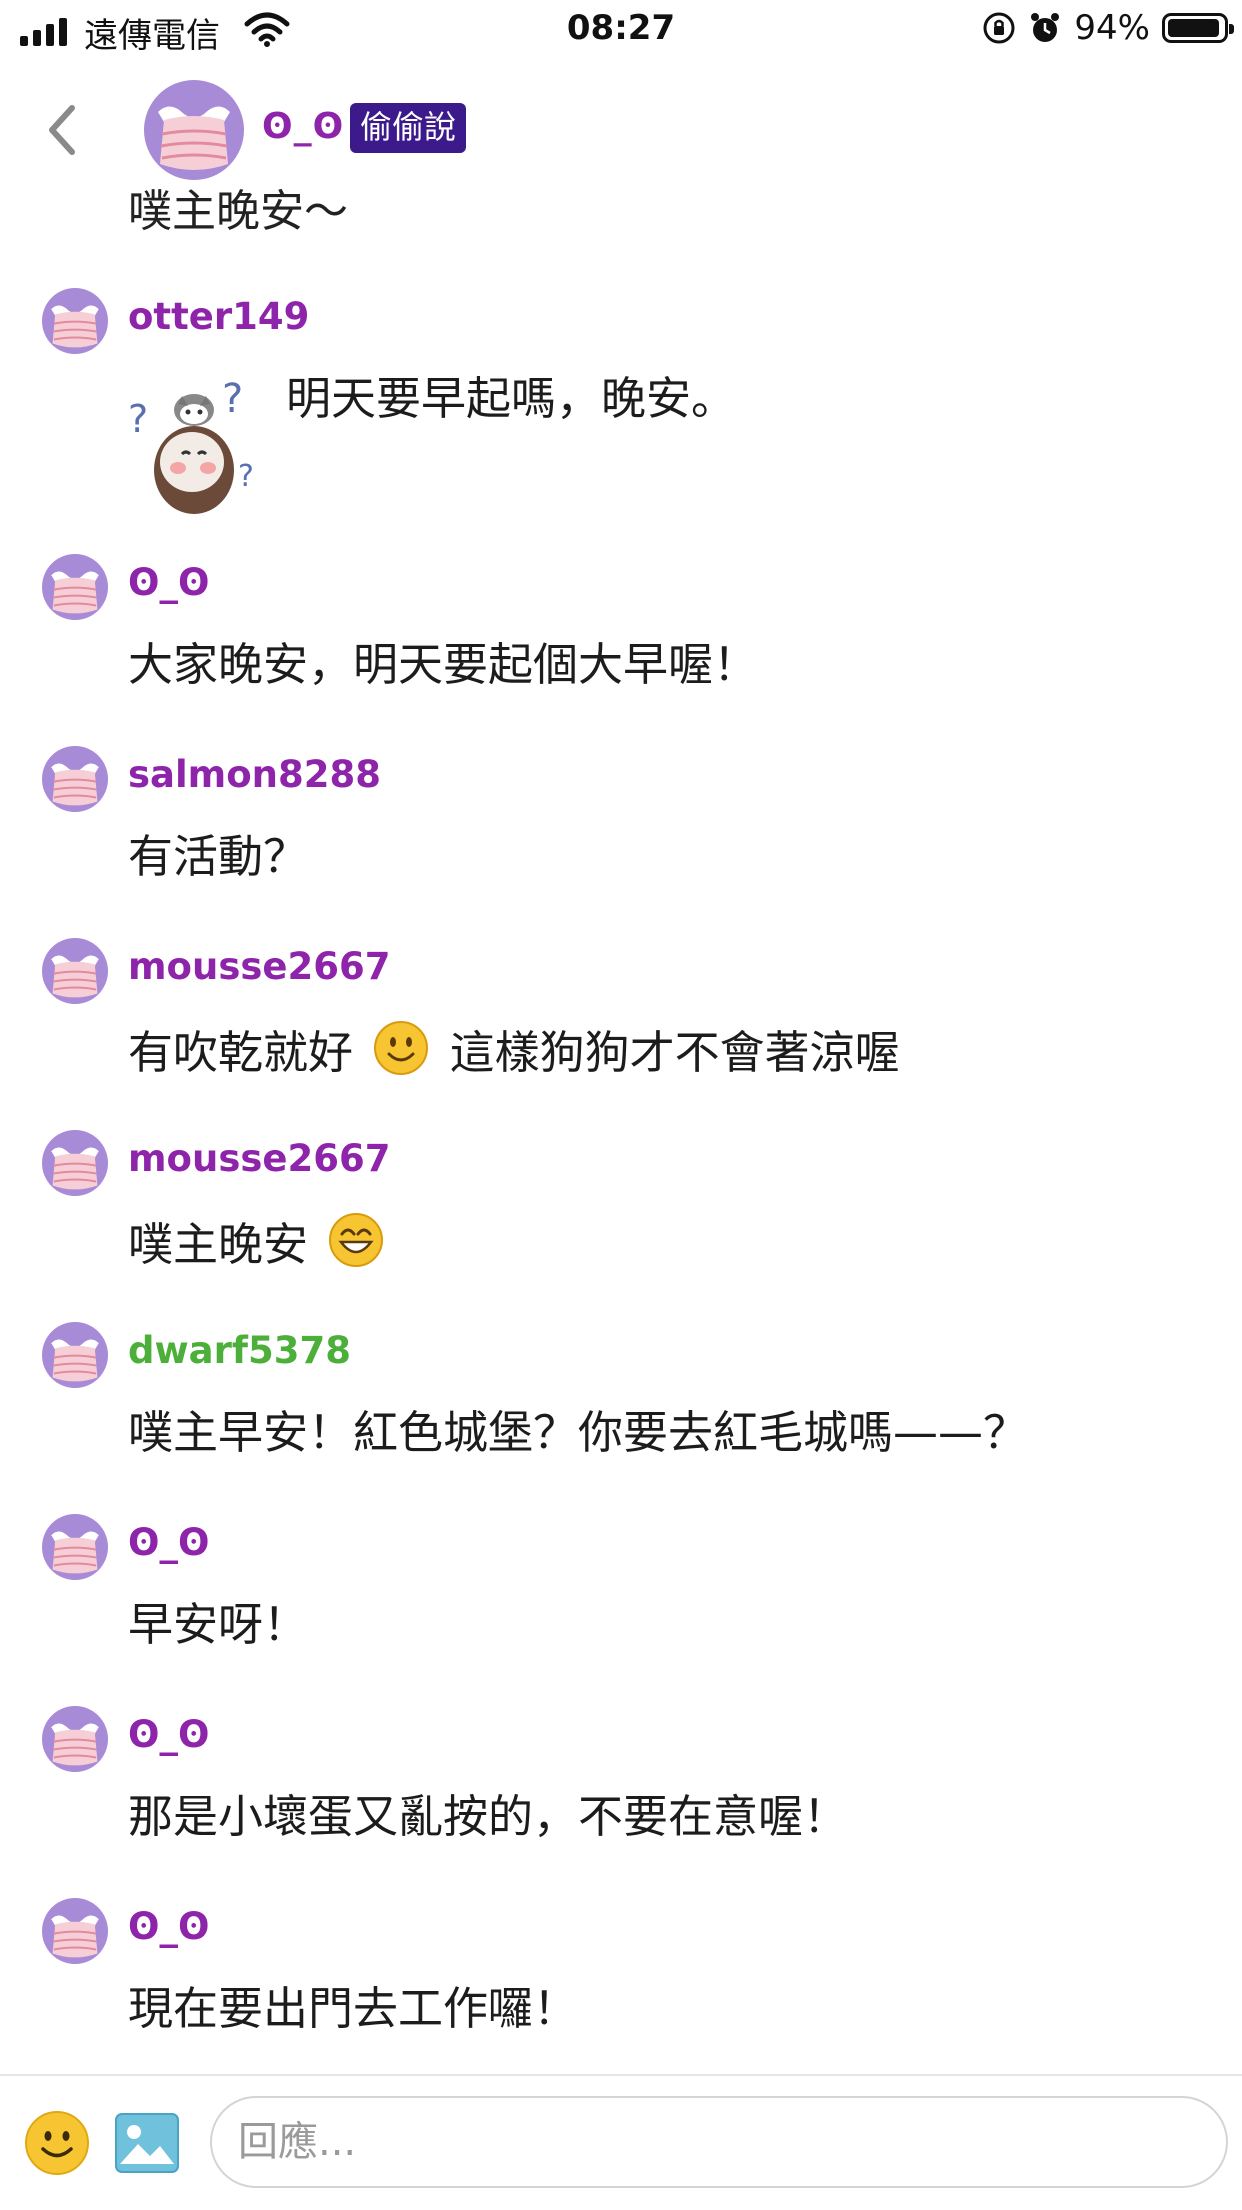  I want to click on orientation-lock-icon, so click(999, 28).